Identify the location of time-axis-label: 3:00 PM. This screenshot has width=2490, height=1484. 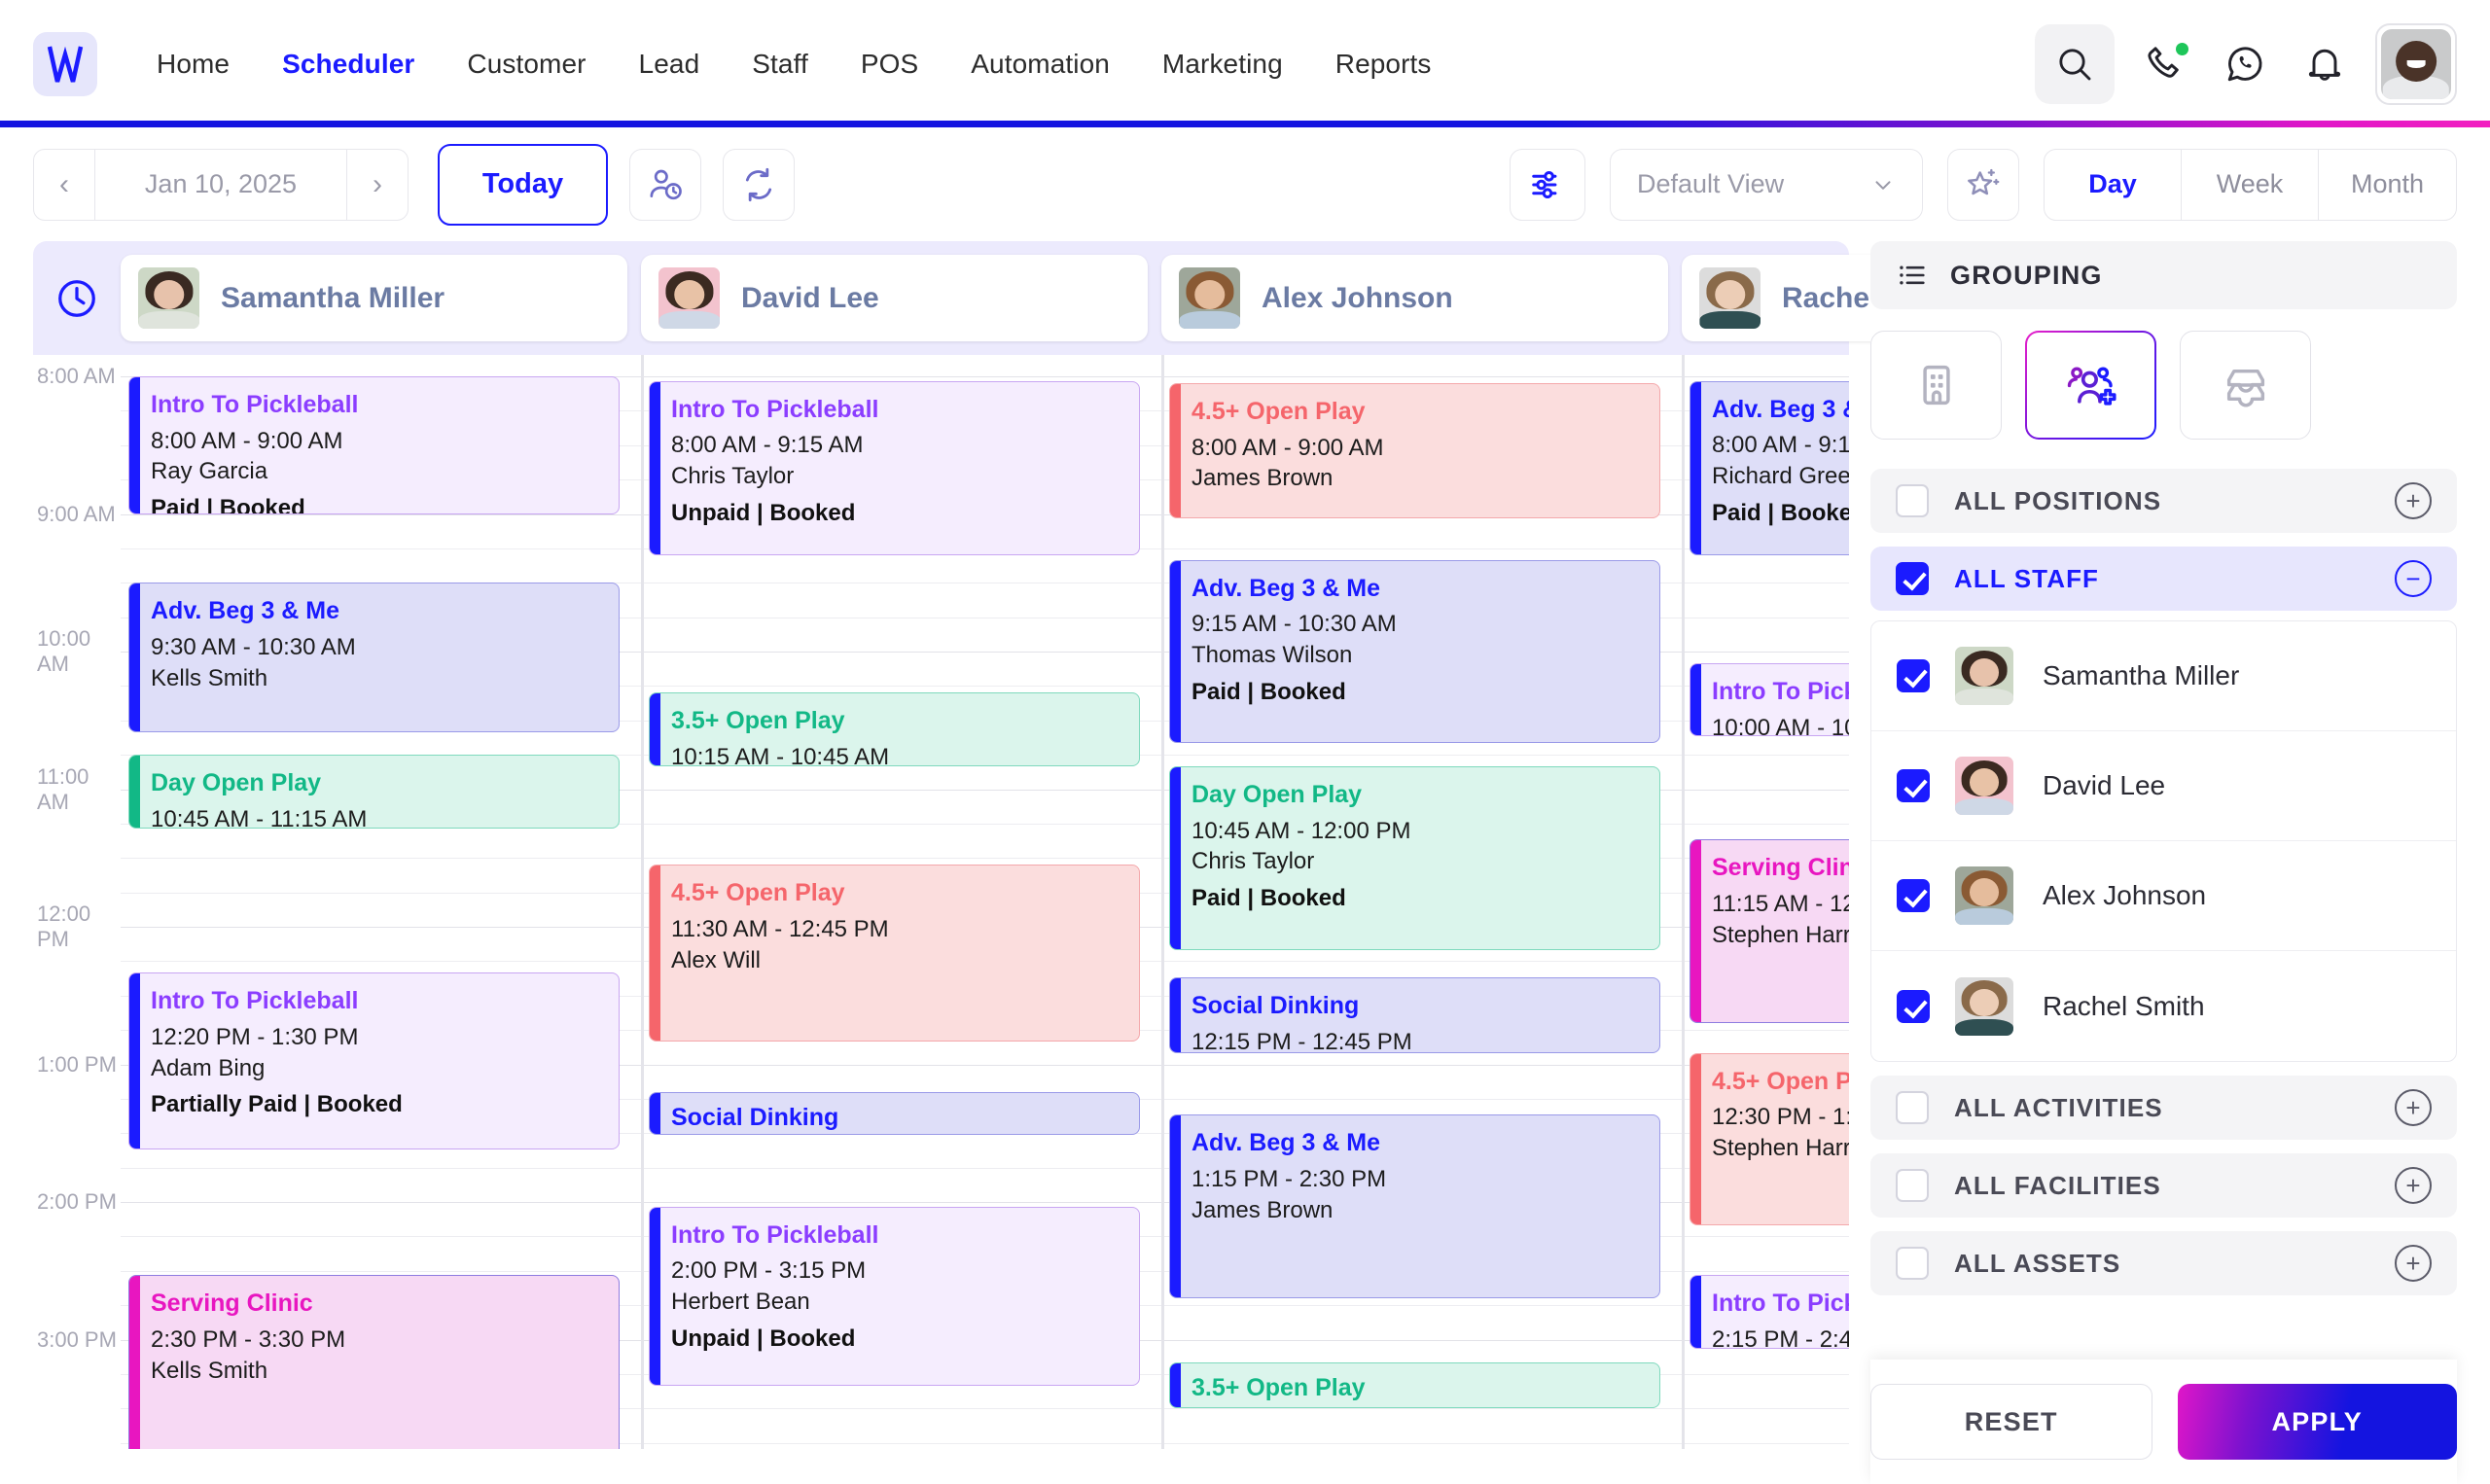
(77, 1339).